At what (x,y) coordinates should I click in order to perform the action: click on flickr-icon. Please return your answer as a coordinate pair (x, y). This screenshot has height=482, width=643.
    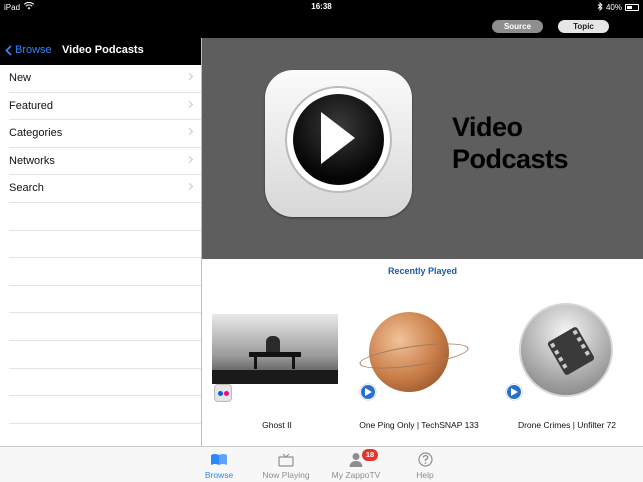
    Looking at the image, I should click on (223, 393).